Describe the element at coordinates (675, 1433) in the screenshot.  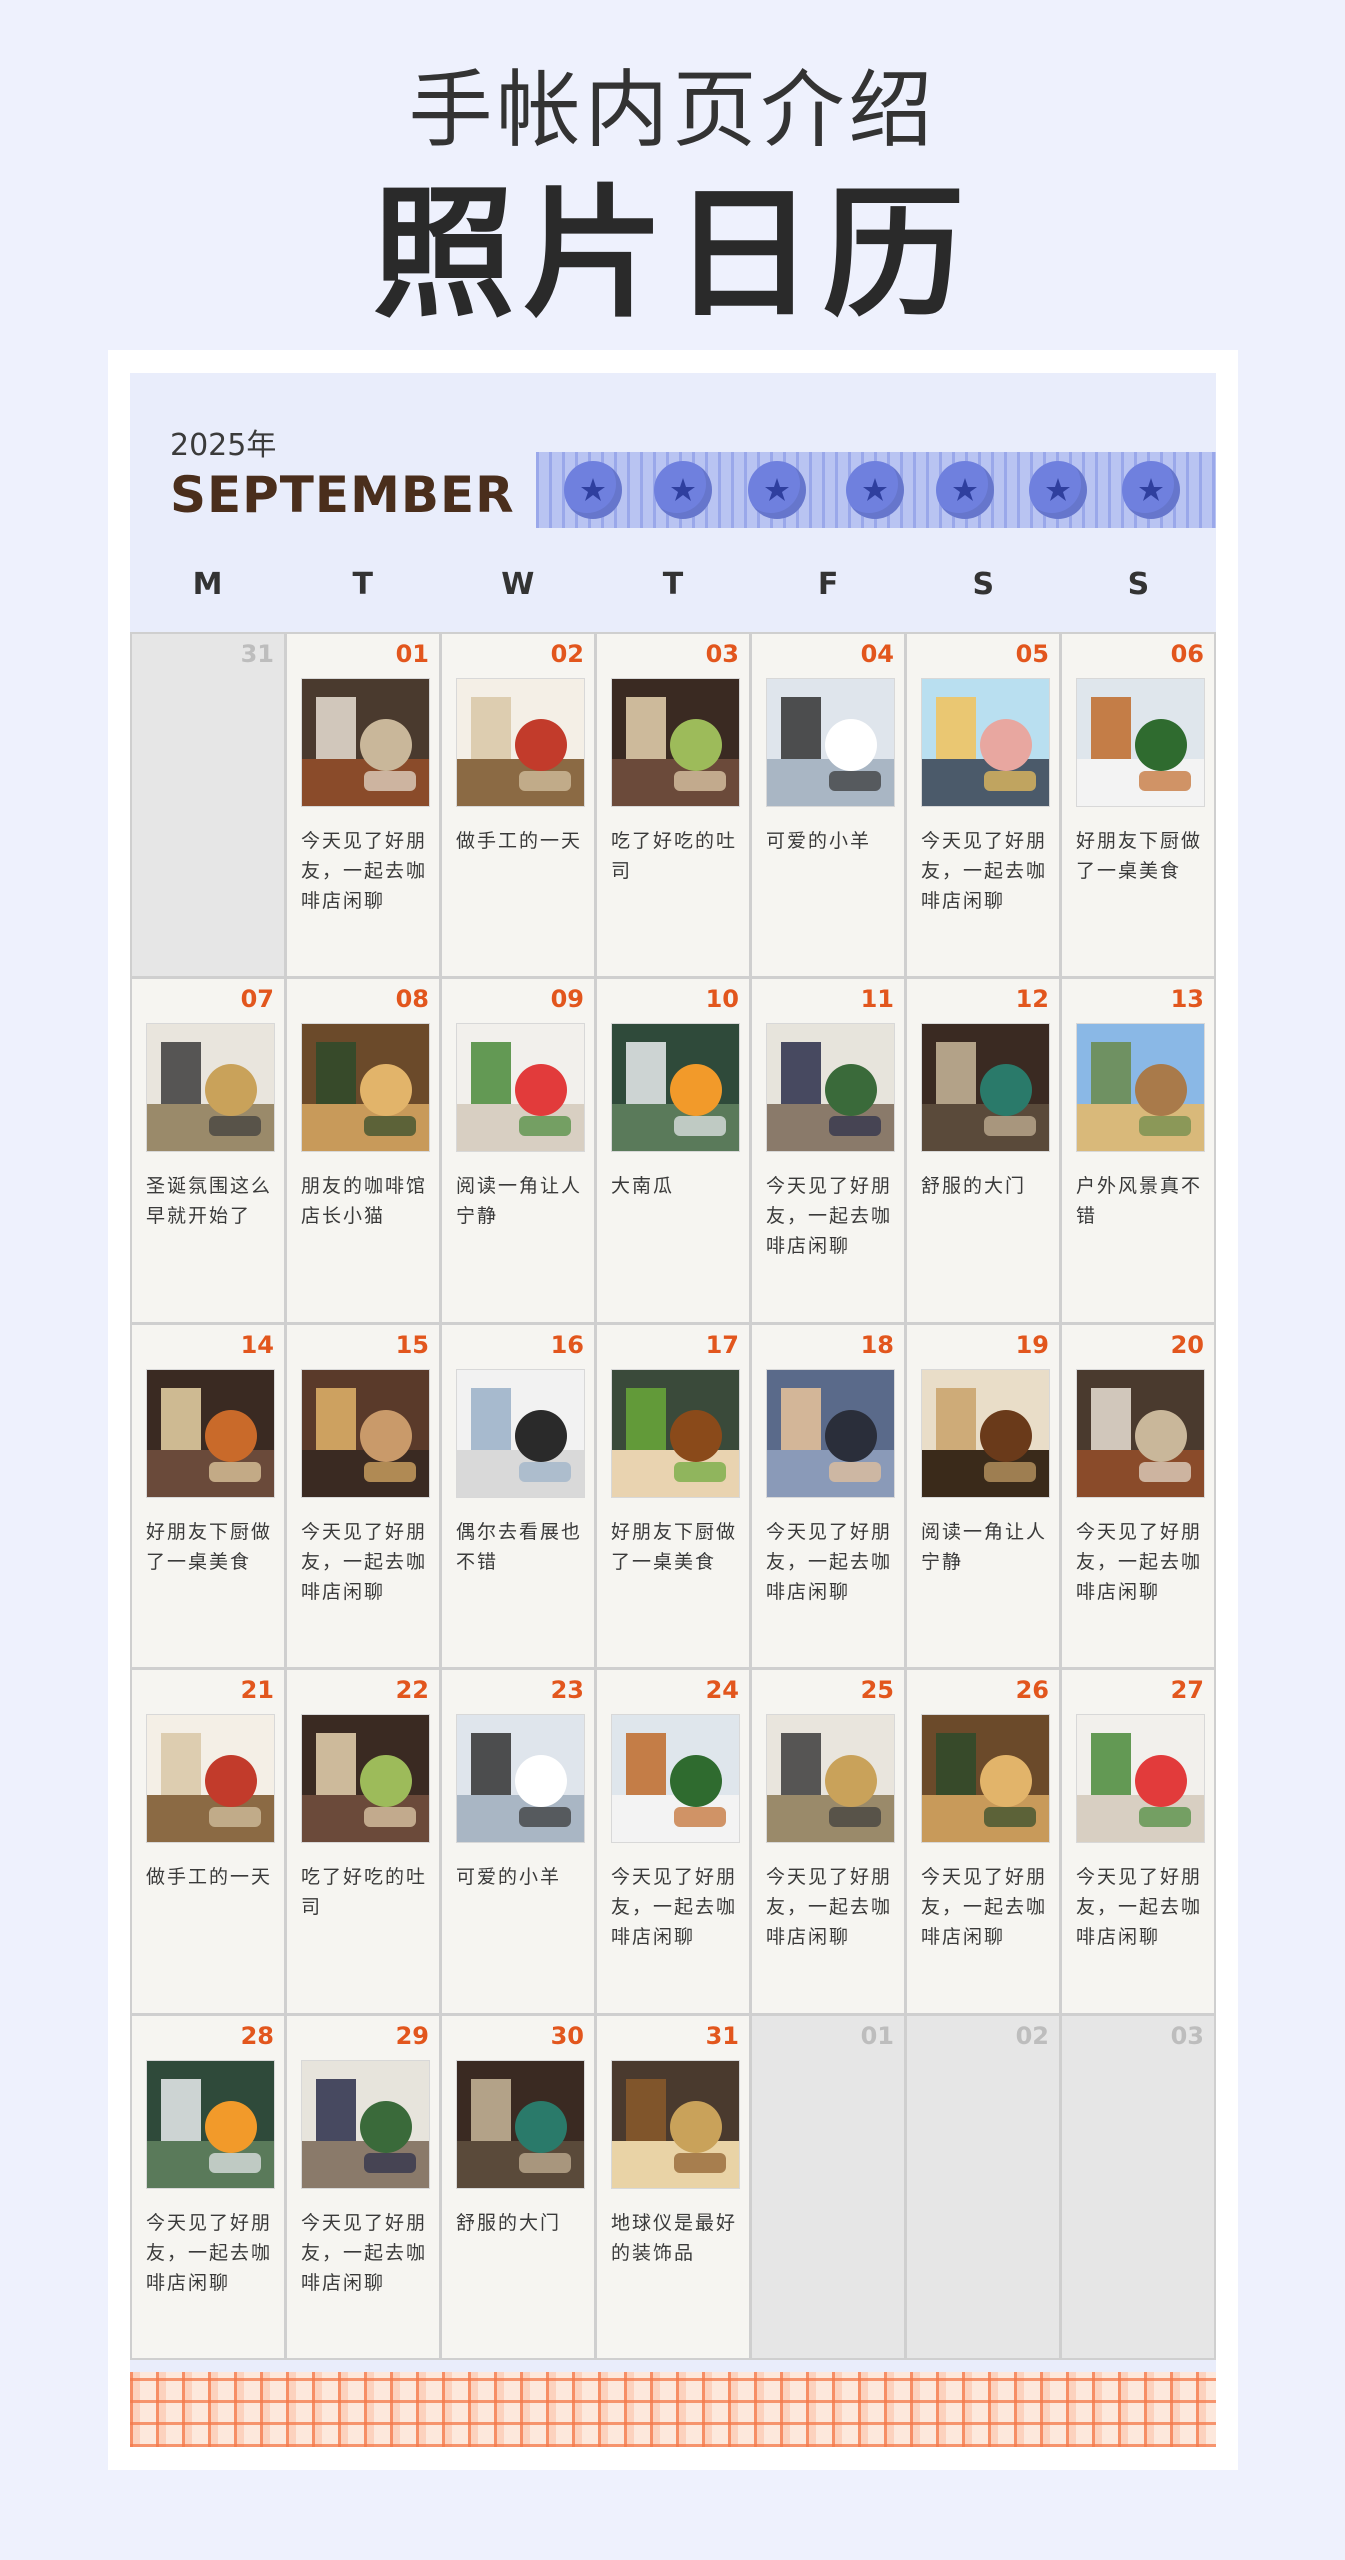
I see `roast-dish-photo` at that location.